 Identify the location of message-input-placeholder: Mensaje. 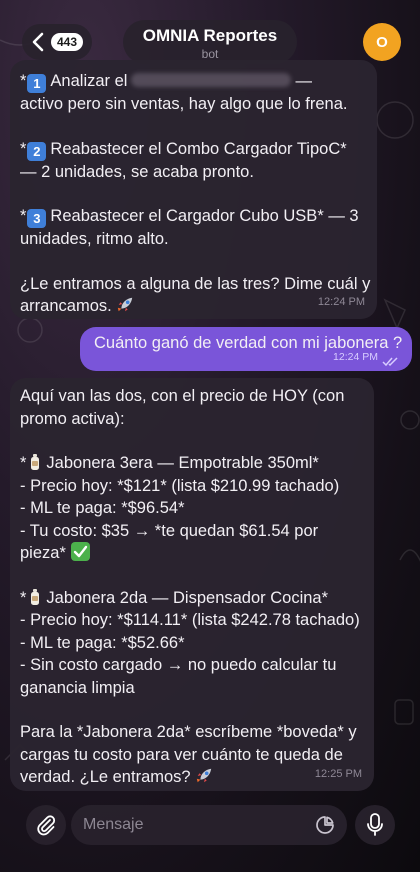
(113, 824).